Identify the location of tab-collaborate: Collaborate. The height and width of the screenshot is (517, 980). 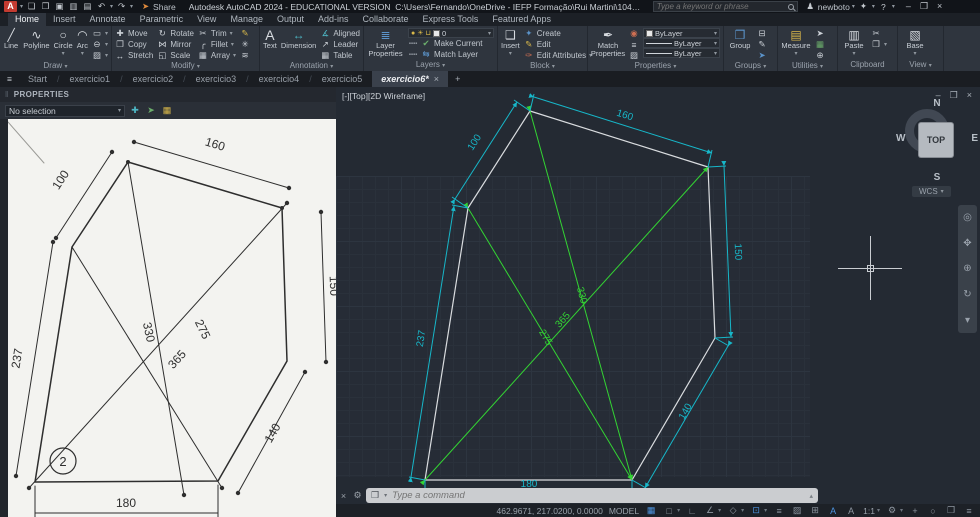
(386, 19).